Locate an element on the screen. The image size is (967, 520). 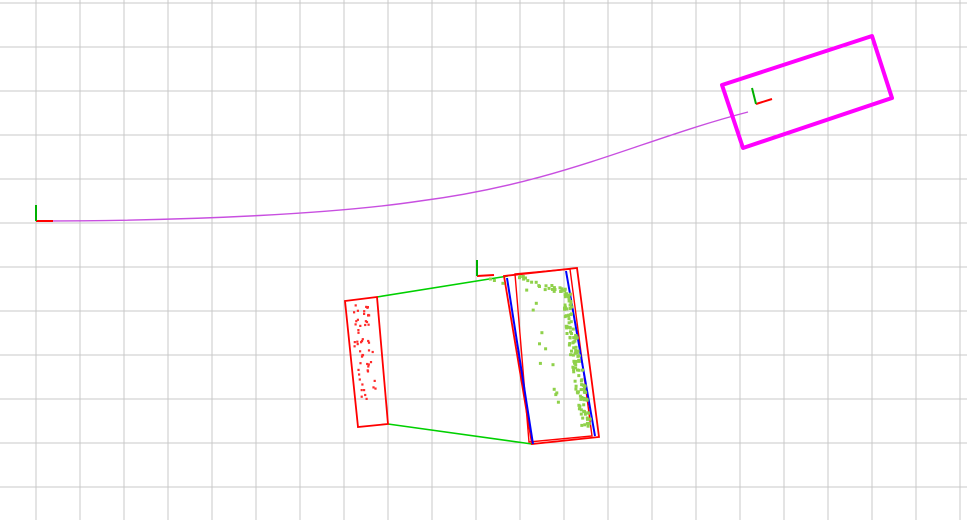
goal-frame-axes-icon is located at coordinates (762, 96).